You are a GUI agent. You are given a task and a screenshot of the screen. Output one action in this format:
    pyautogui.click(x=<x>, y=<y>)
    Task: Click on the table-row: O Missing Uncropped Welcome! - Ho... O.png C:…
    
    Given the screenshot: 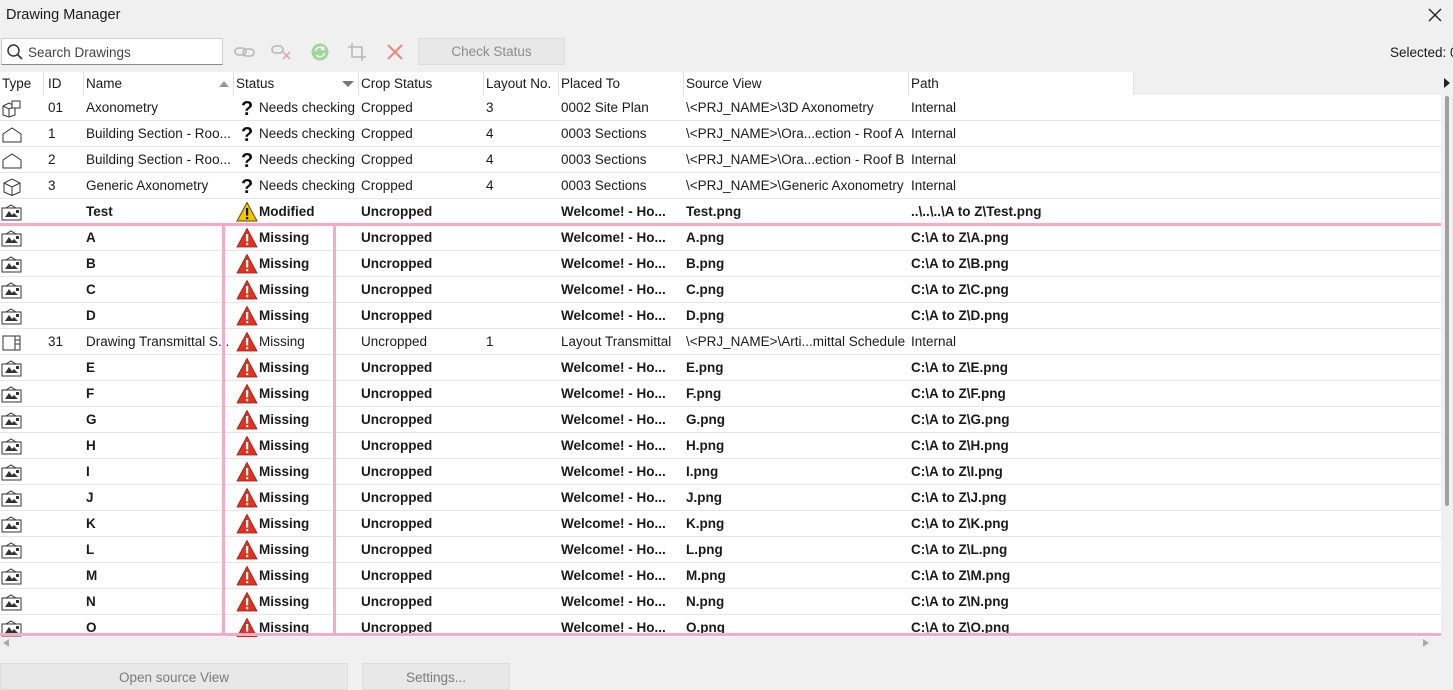 What is the action you would take?
    pyautogui.click(x=720, y=626)
    